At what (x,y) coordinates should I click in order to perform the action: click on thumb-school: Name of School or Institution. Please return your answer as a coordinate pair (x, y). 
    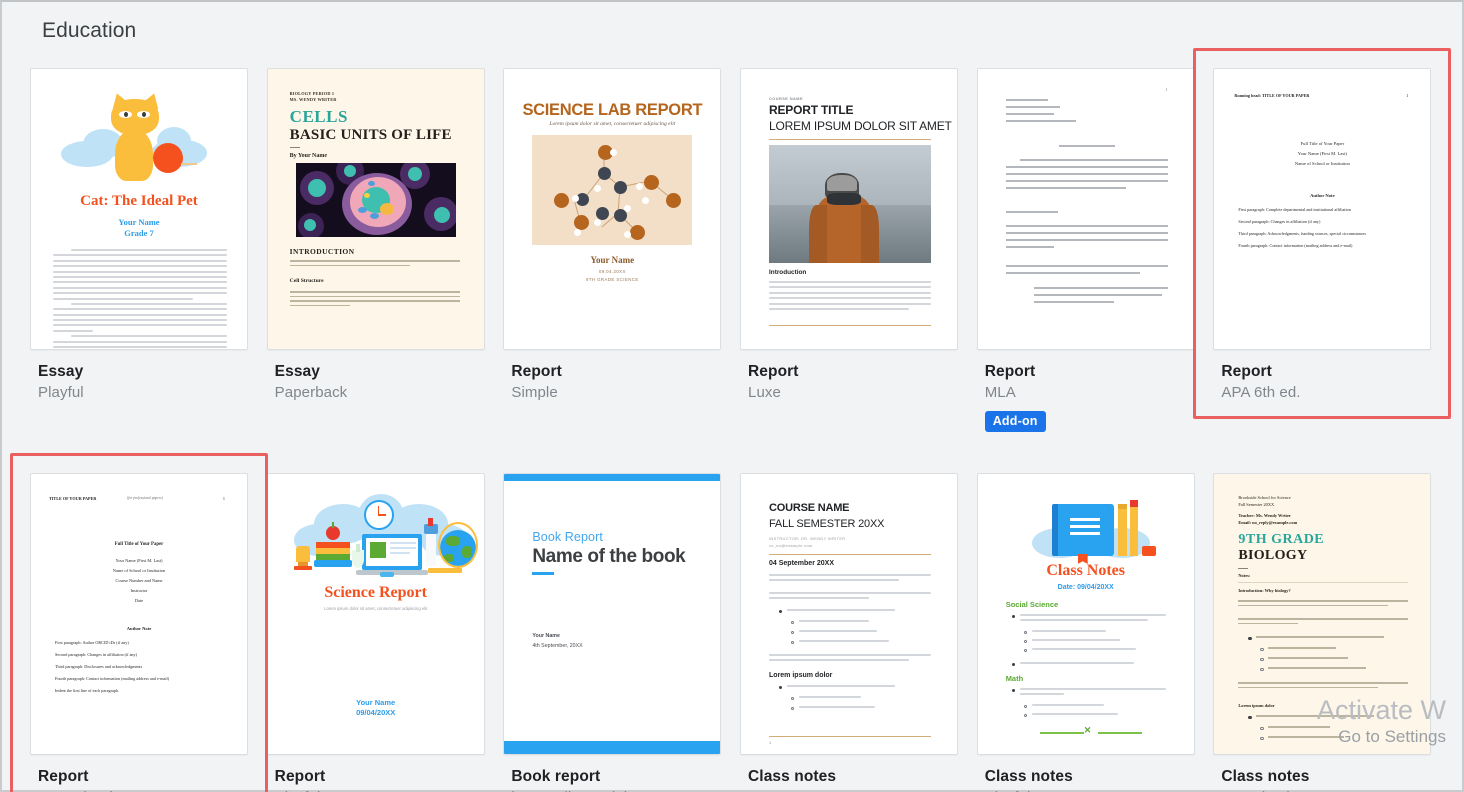
    Looking at the image, I should click on (1322, 163).